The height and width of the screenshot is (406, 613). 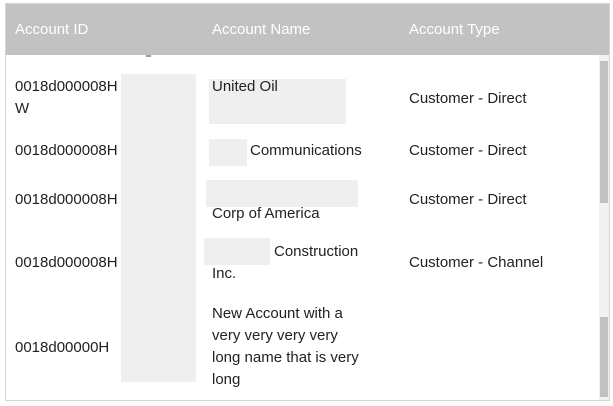 What do you see at coordinates (228, 152) in the screenshot?
I see `redacted-name` at bounding box center [228, 152].